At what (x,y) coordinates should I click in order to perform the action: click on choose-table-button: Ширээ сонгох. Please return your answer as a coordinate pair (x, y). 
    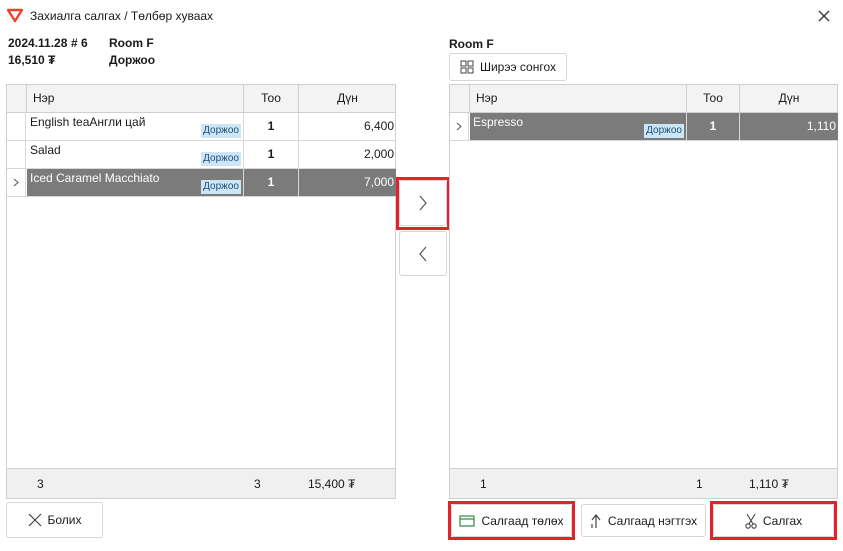
    Looking at the image, I should click on (508, 67).